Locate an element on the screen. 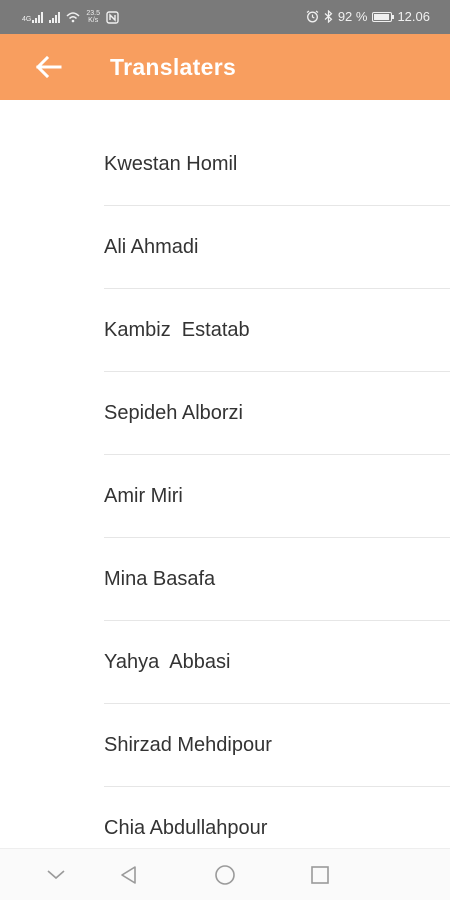  list-item: Kambiz Estatab is located at coordinates (277, 330).